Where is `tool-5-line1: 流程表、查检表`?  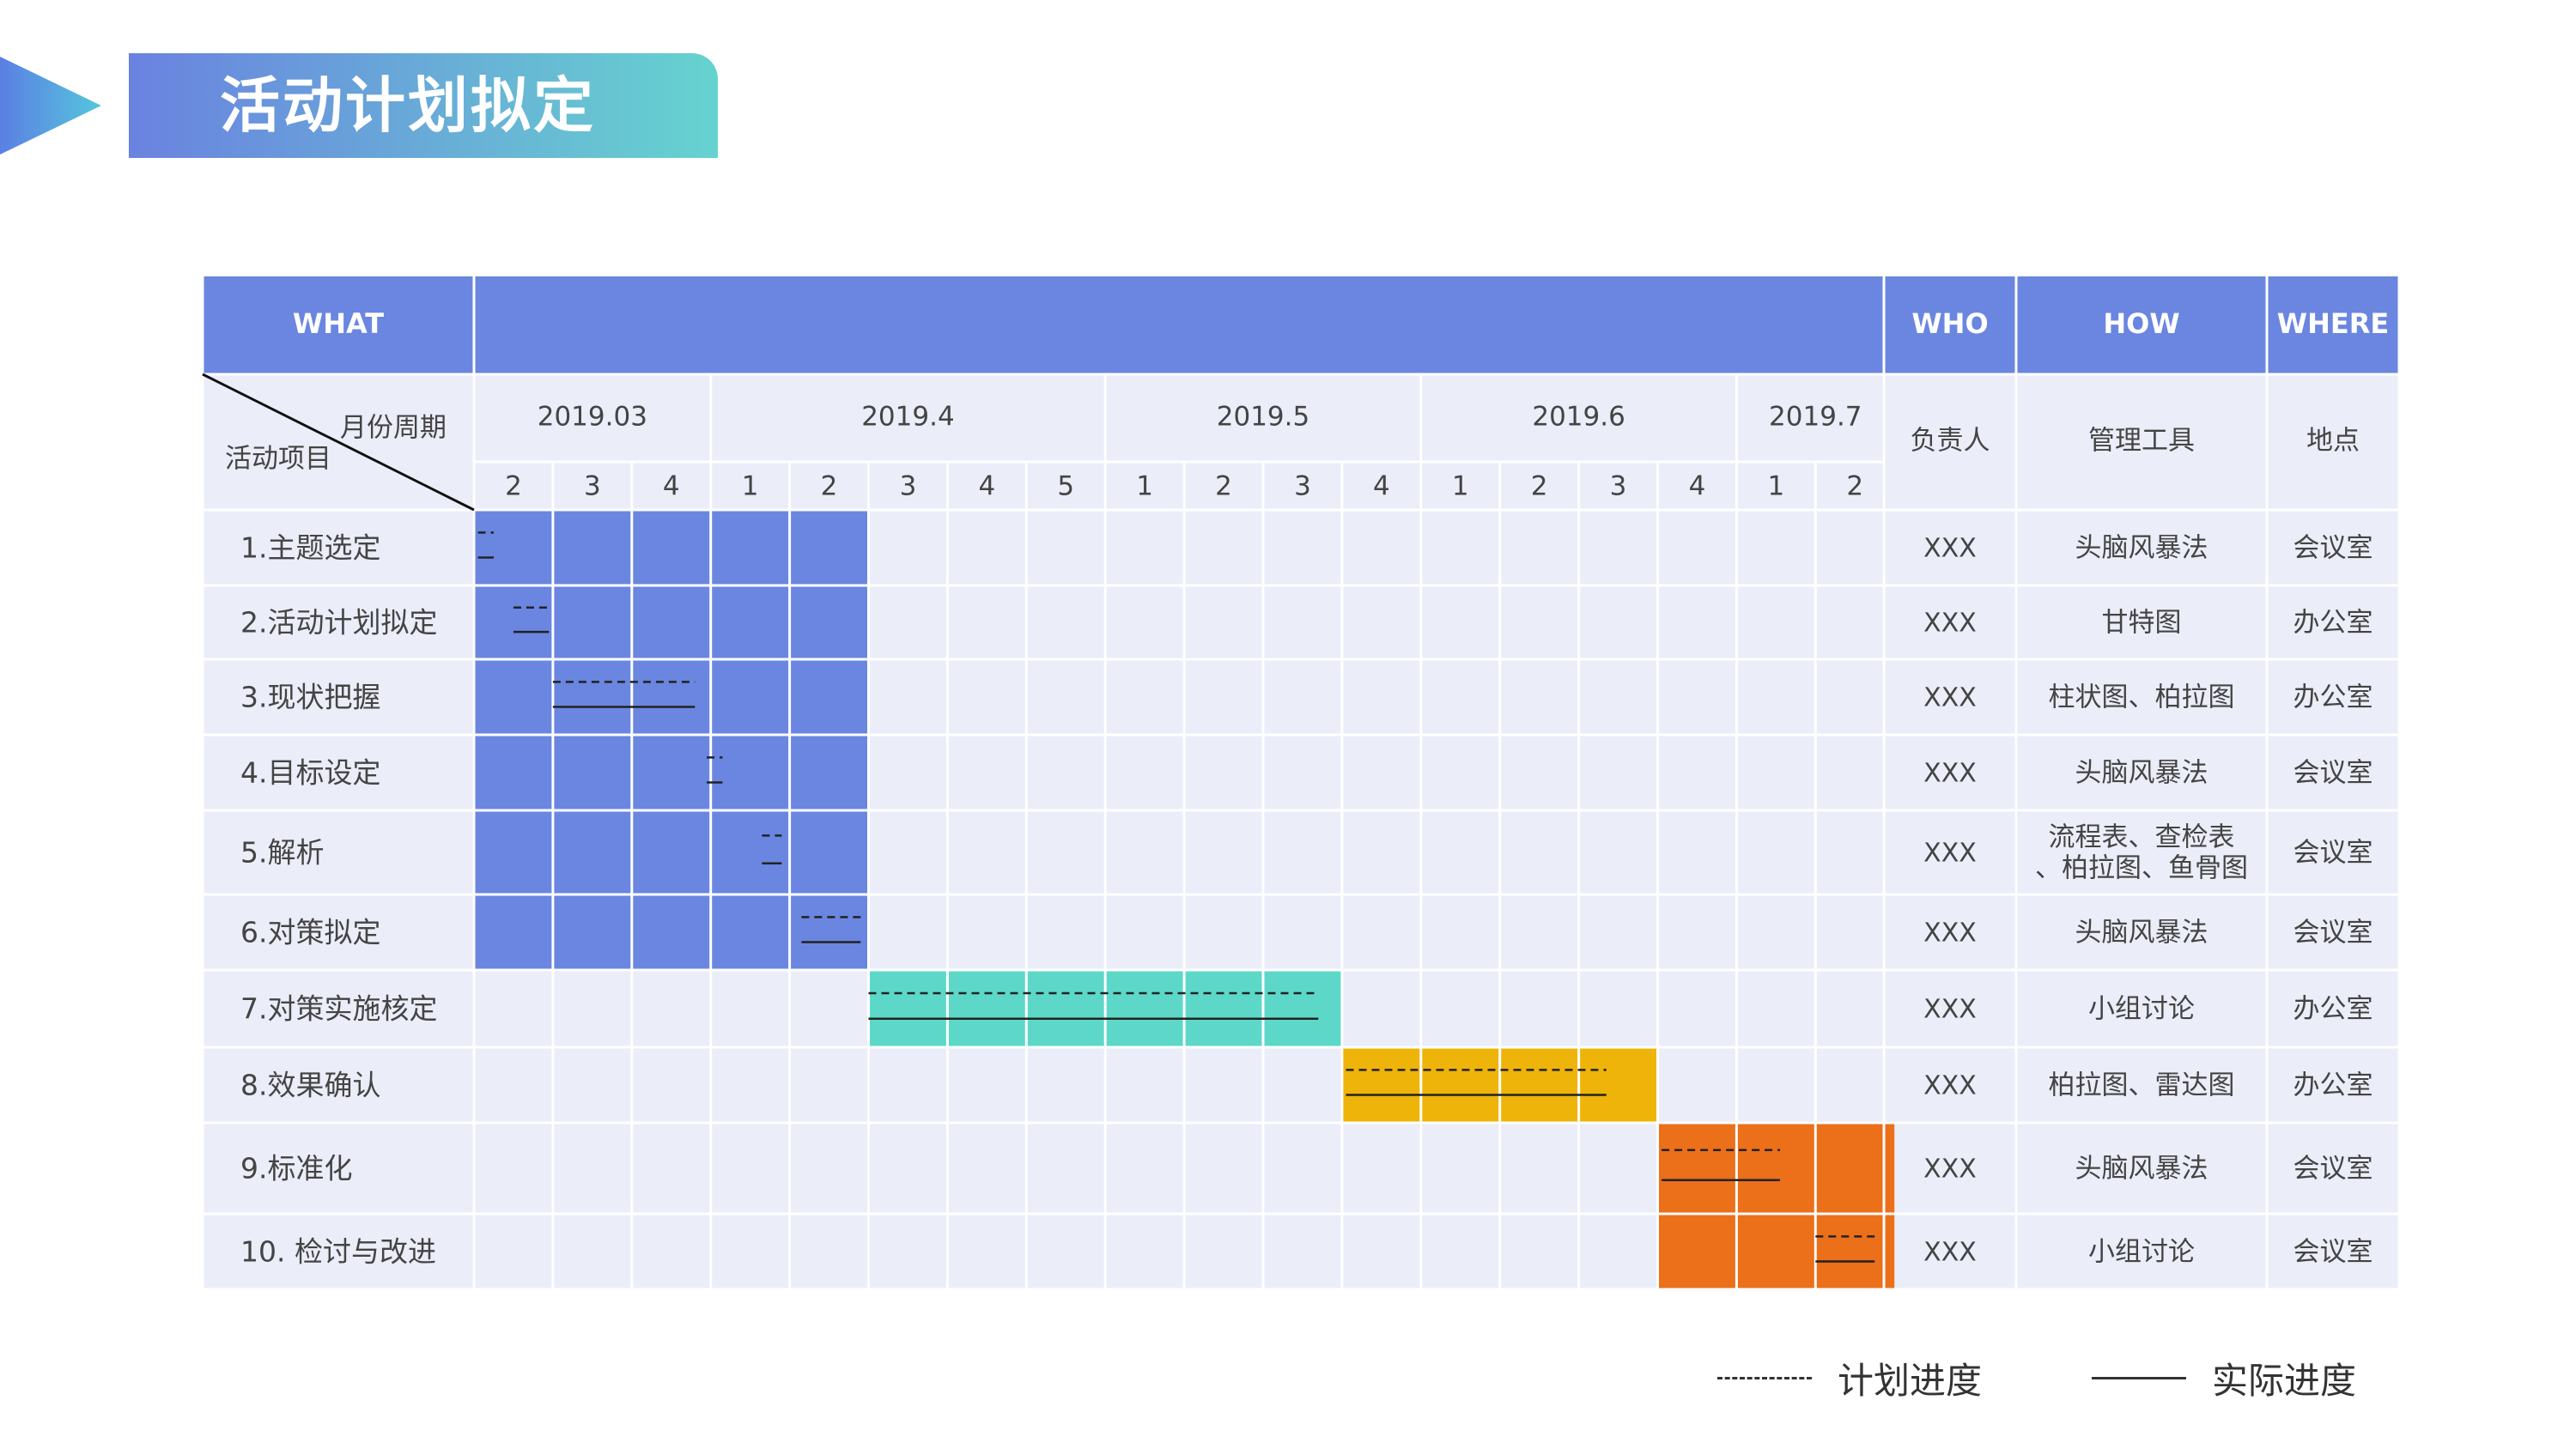 tool-5-line1: 流程表、查检表 is located at coordinates (2142, 837).